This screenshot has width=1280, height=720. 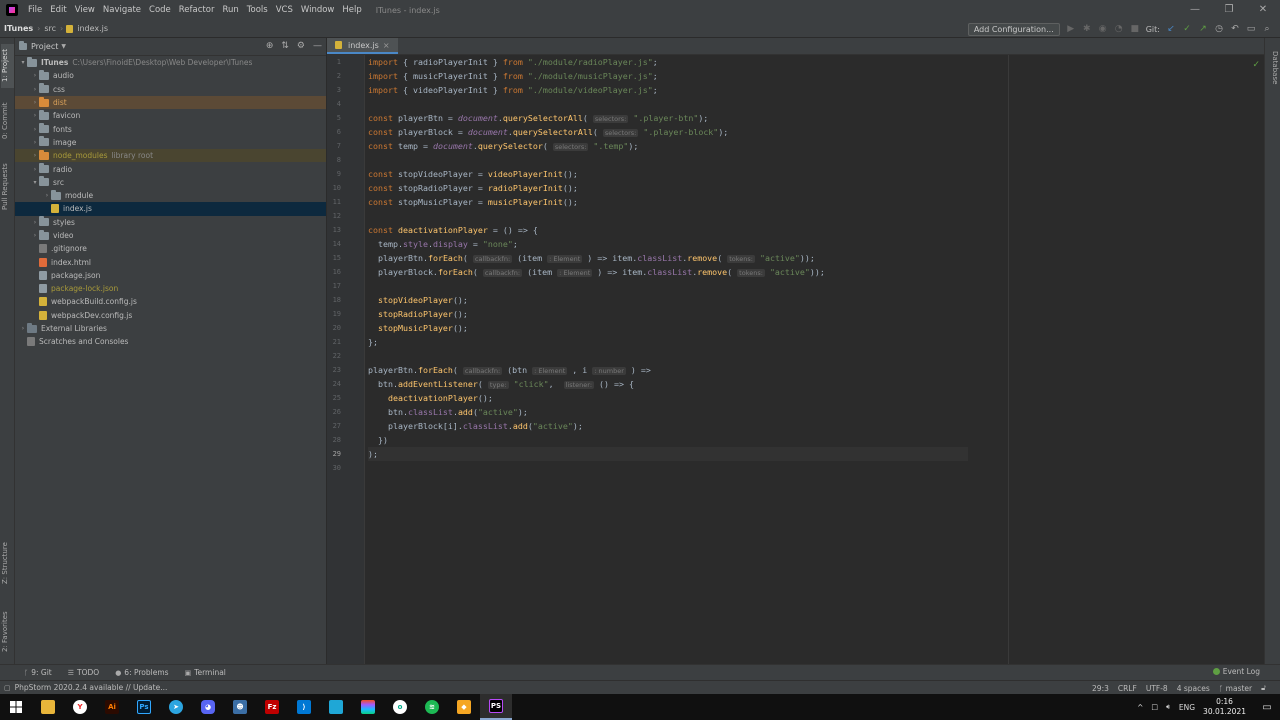 I want to click on tree-item: index.js, so click(x=170, y=209).